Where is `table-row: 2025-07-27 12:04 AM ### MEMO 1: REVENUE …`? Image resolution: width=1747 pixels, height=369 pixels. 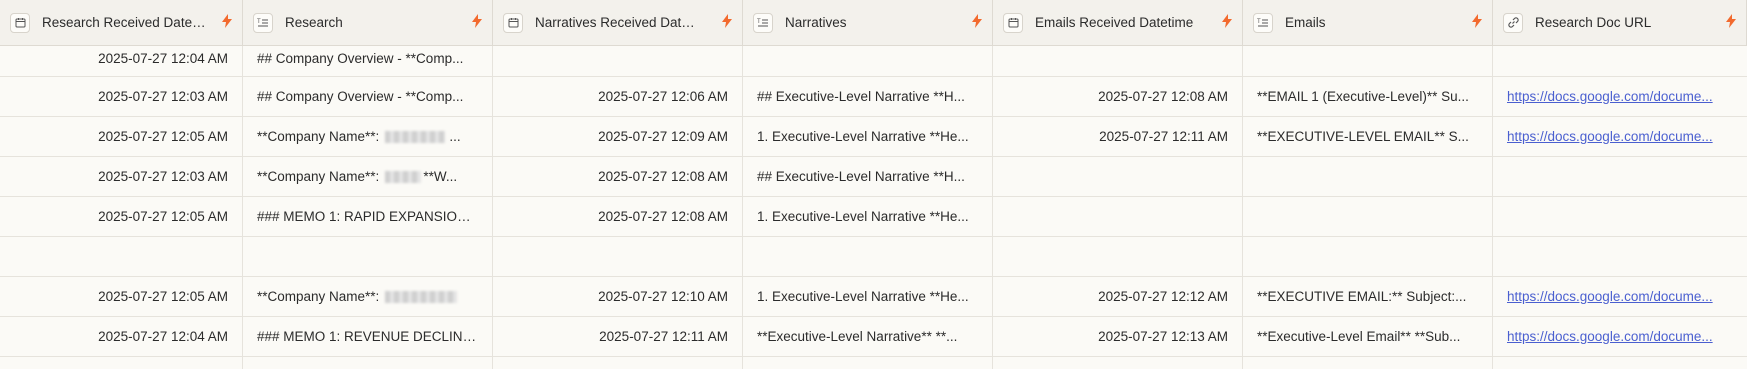
table-row: 2025-07-27 12:04 AM ### MEMO 1: REVENUE … is located at coordinates (873, 337).